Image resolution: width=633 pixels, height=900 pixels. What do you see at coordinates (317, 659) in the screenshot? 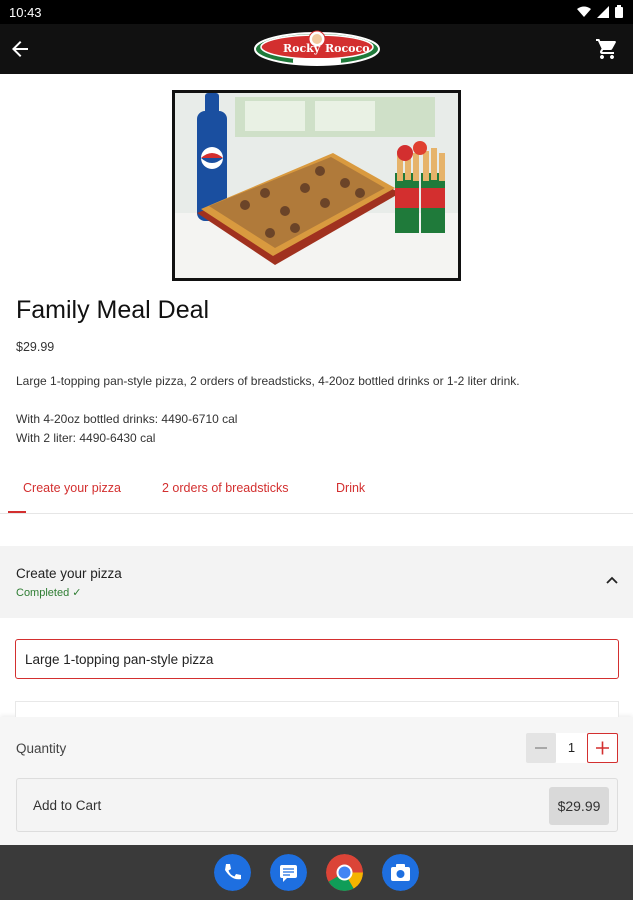
I see `pizza-option: Large 1-topping pan-style pizza` at bounding box center [317, 659].